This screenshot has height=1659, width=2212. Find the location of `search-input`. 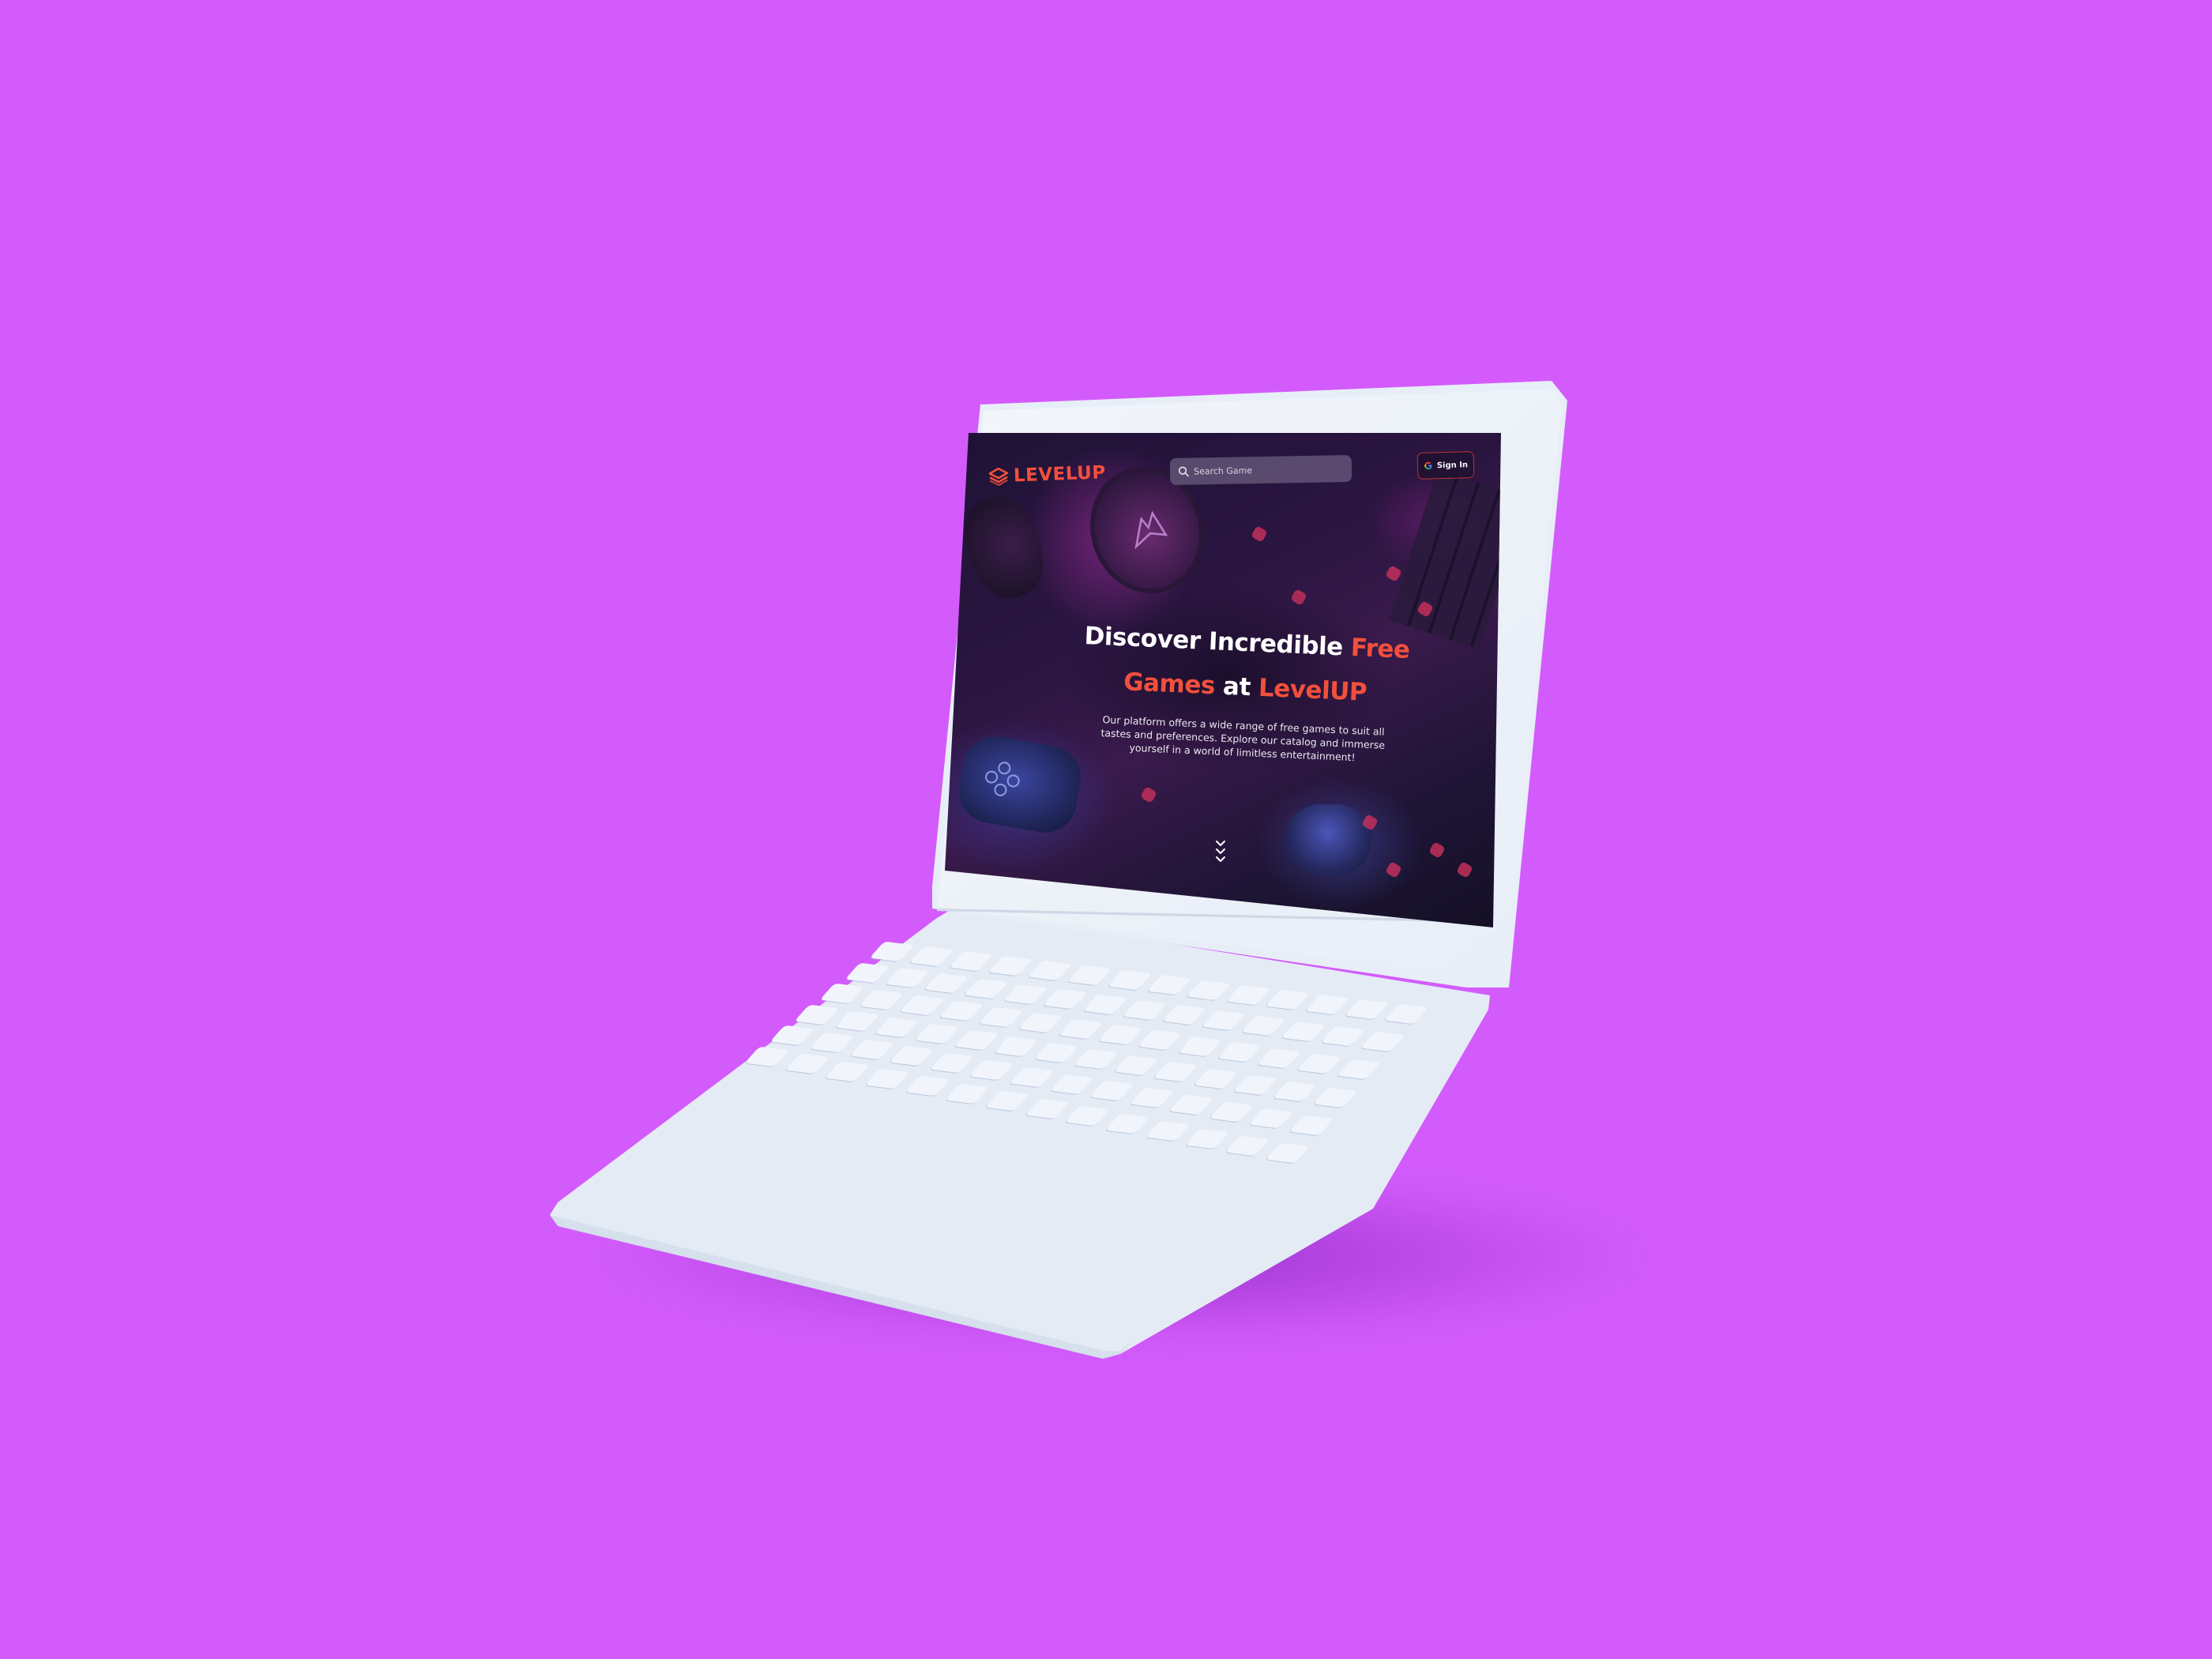

search-input is located at coordinates (1269, 470).